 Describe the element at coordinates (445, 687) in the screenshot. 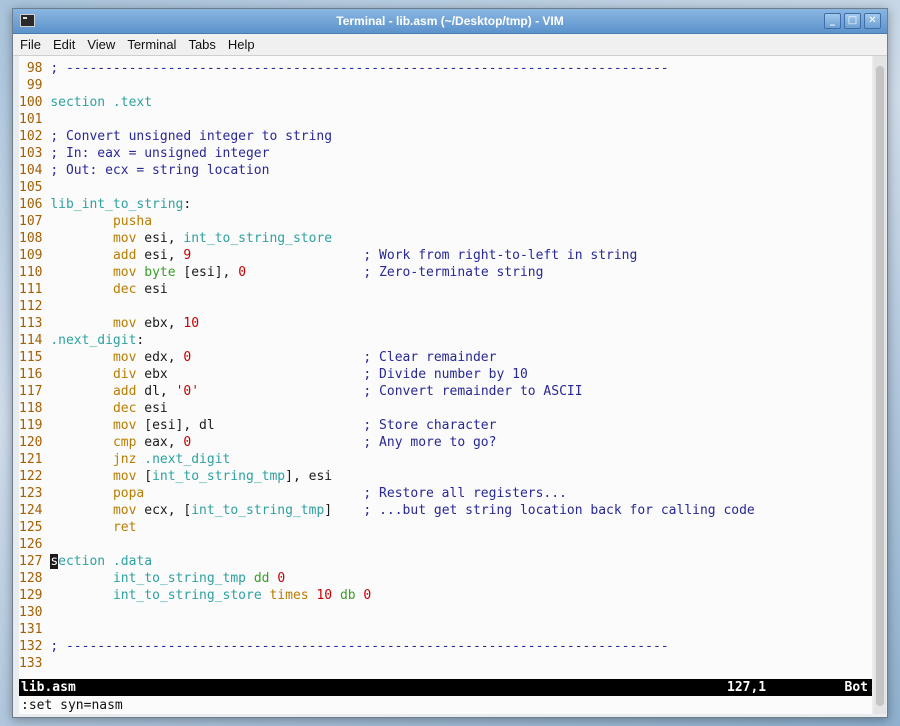

I see `vim-status-line: lib.asm 127,1 Bot` at that location.